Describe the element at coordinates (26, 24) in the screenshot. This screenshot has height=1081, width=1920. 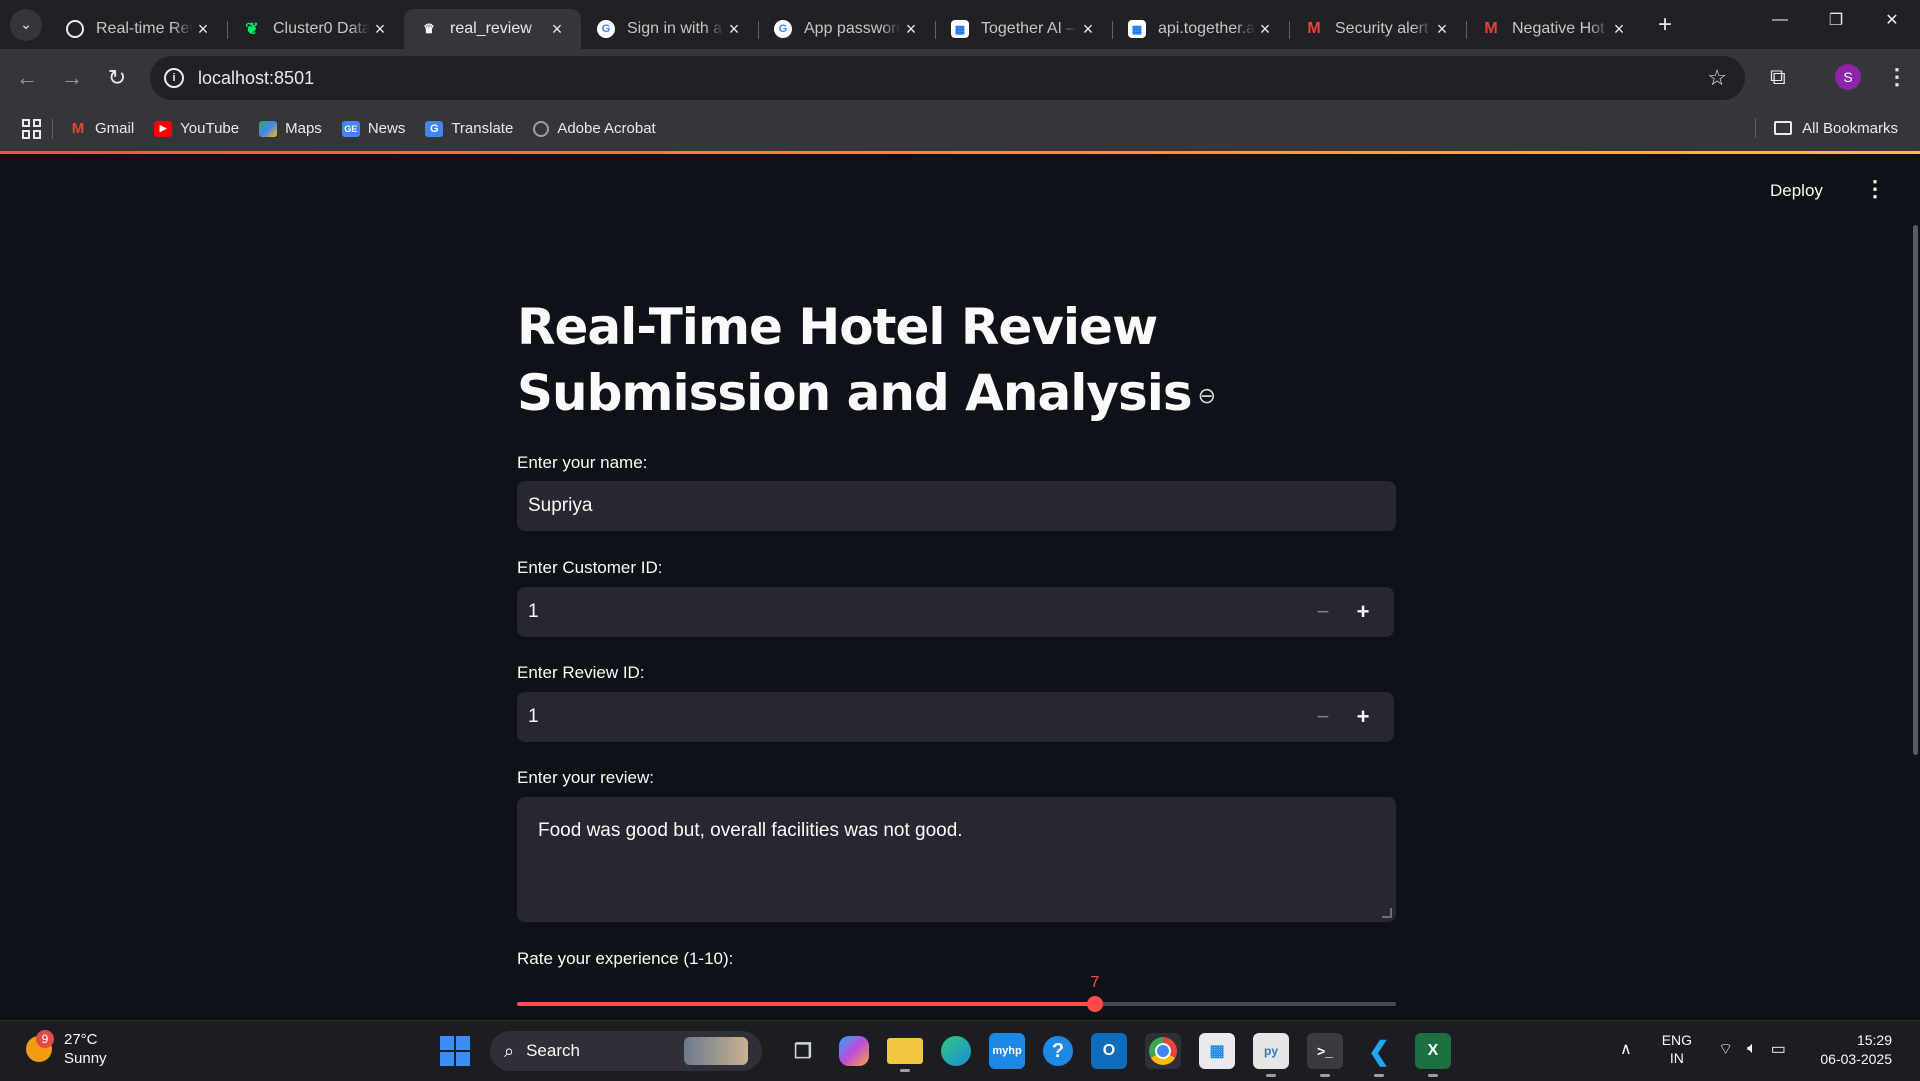
I see `tab-search-icon: ⌄` at that location.